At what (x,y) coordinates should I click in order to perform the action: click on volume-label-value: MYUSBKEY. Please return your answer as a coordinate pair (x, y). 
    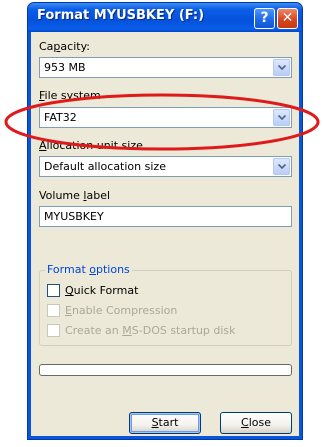
    Looking at the image, I should click on (74, 216).